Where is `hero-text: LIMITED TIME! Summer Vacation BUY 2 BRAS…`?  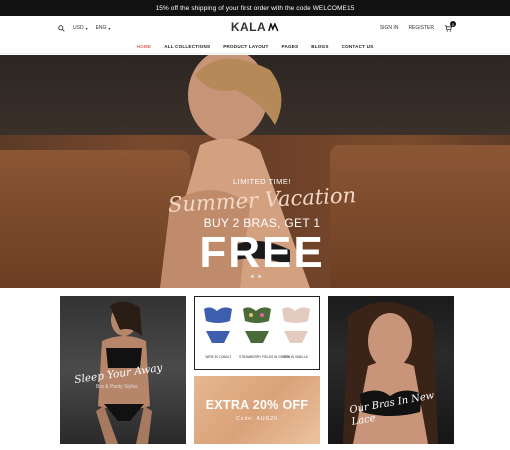
hero-text: LIMITED TIME! Summer Vacation BUY 2 BRAS… is located at coordinates (262, 226).